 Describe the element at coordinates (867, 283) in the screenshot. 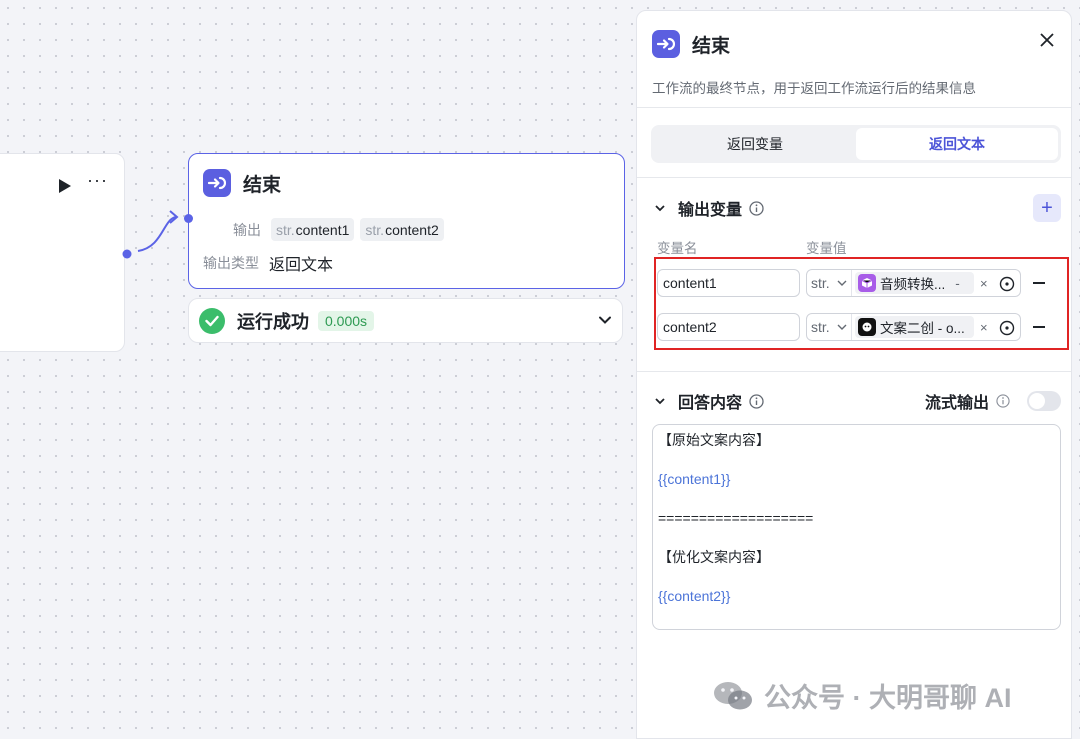

I see `cube-icon` at that location.